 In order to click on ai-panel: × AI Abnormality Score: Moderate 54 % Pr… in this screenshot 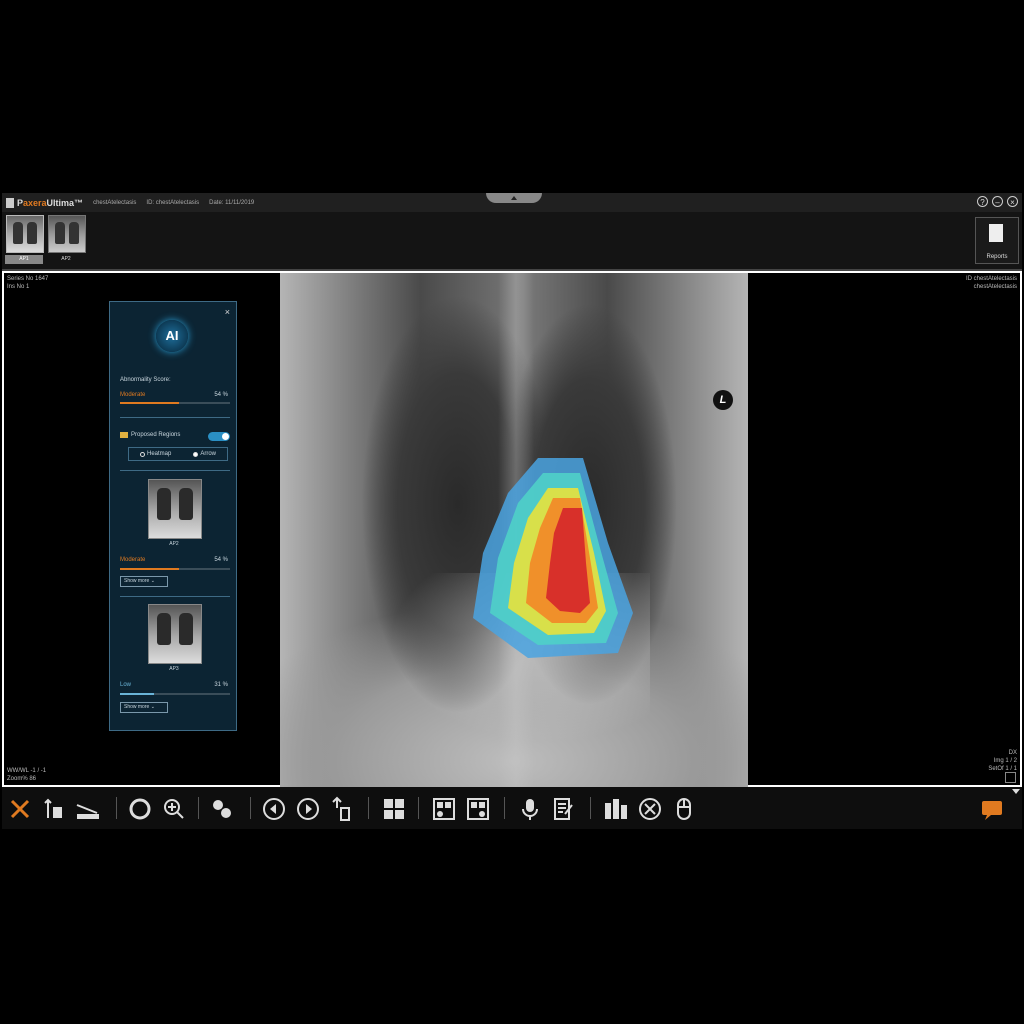, I will do `click(173, 516)`.